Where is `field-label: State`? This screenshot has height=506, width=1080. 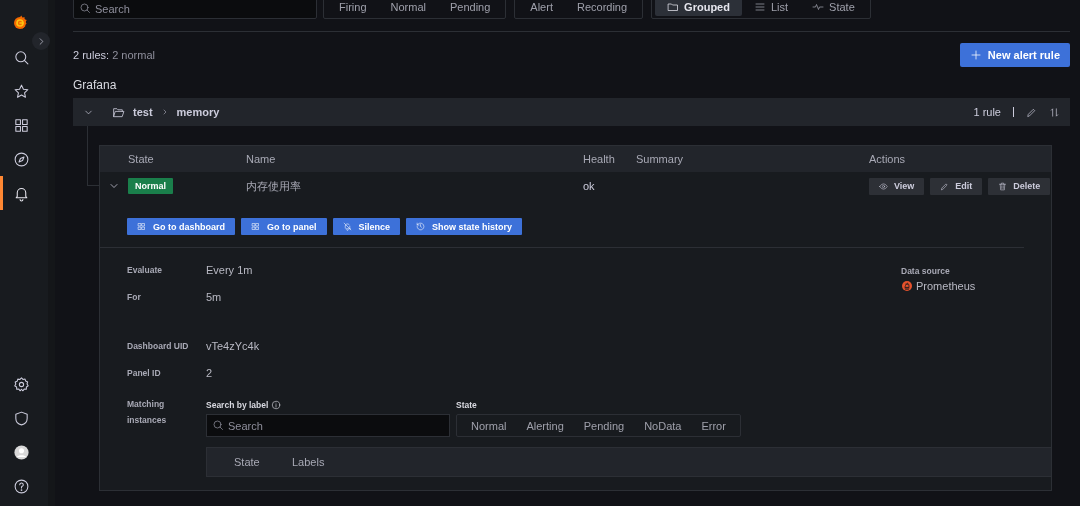
field-label: State is located at coordinates (467, 404).